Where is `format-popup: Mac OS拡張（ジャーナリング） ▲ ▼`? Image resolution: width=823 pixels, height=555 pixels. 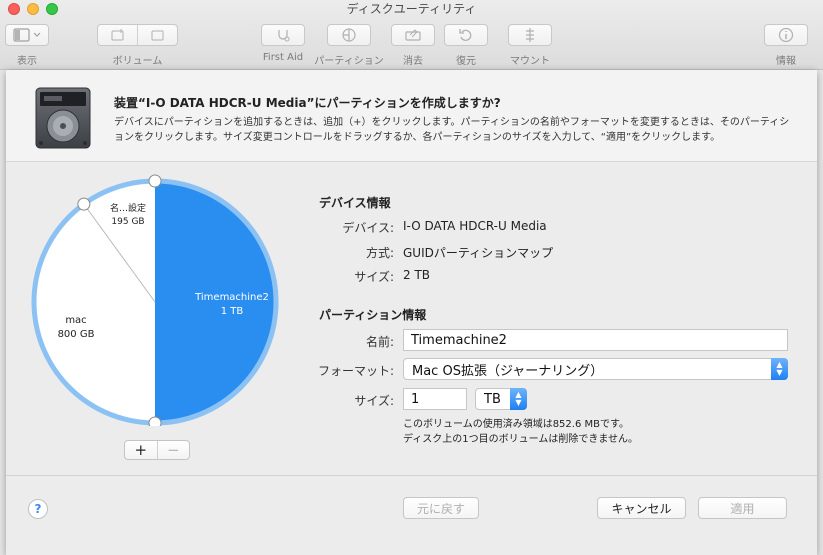 format-popup: Mac OS拡張（ジャーナリング） ▲ ▼ is located at coordinates (595, 369).